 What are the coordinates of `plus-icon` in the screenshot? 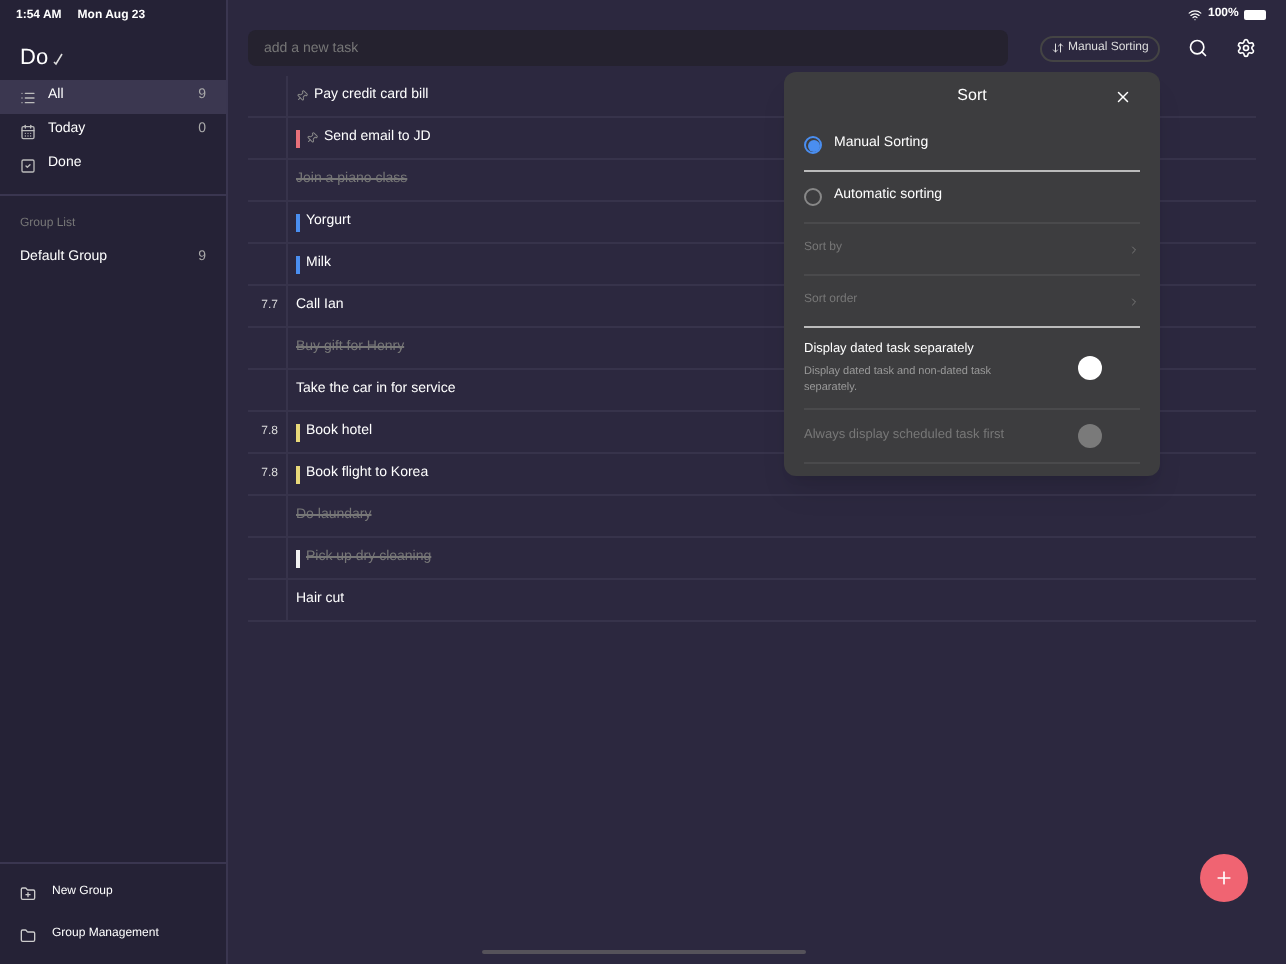 It's located at (1224, 878).